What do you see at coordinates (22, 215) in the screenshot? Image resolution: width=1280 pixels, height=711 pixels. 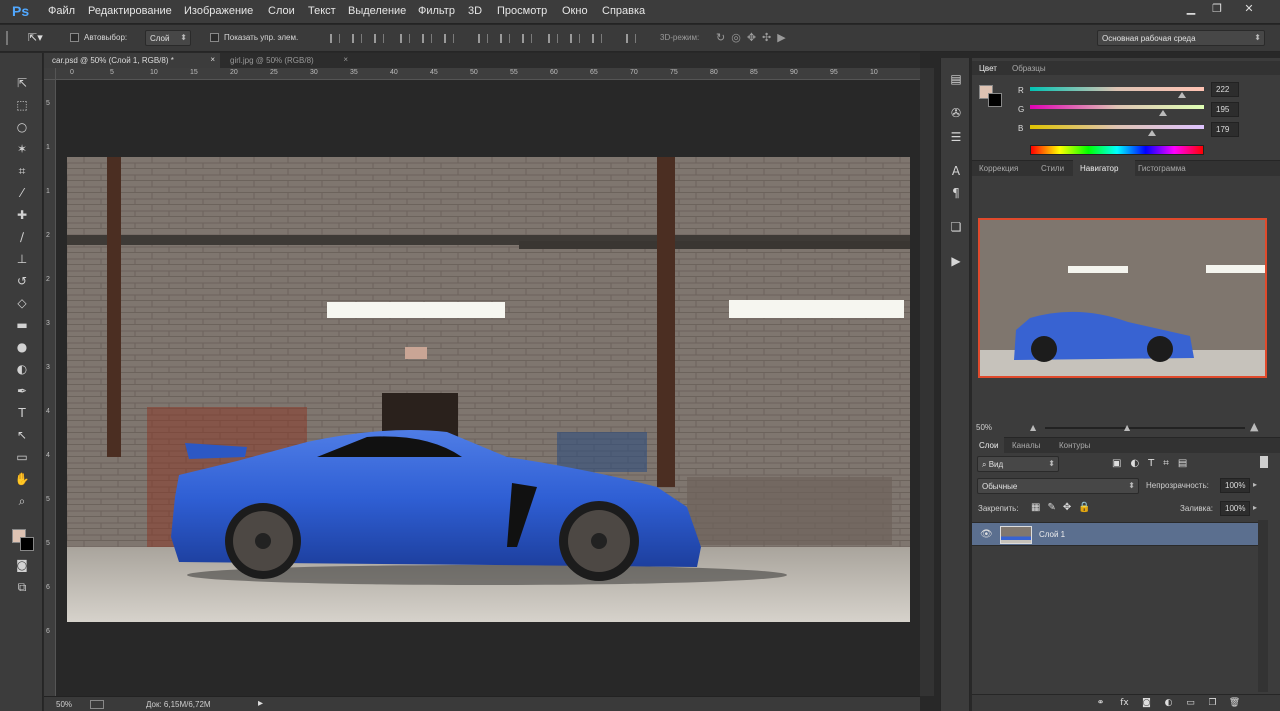 I see `healing-brush-icon: ✚` at bounding box center [22, 215].